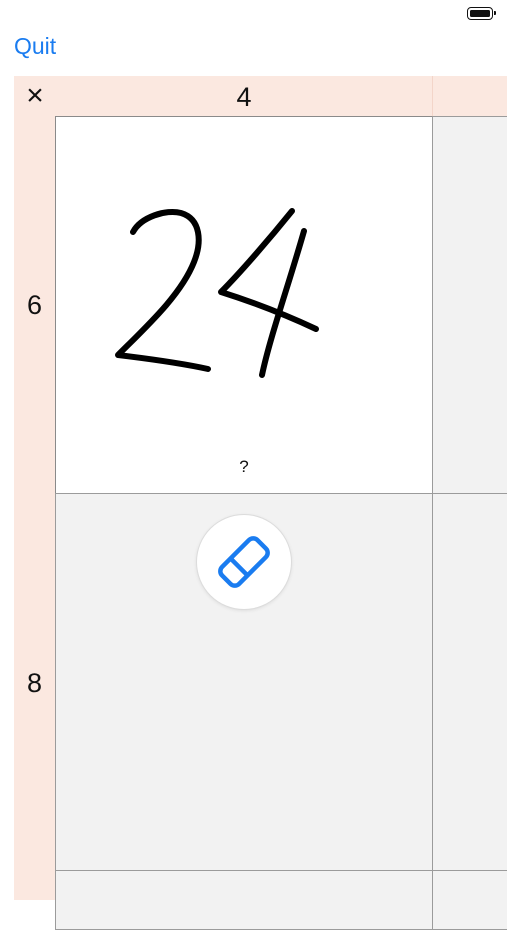 The image size is (507, 930). I want to click on quit-button: Quit, so click(35, 46).